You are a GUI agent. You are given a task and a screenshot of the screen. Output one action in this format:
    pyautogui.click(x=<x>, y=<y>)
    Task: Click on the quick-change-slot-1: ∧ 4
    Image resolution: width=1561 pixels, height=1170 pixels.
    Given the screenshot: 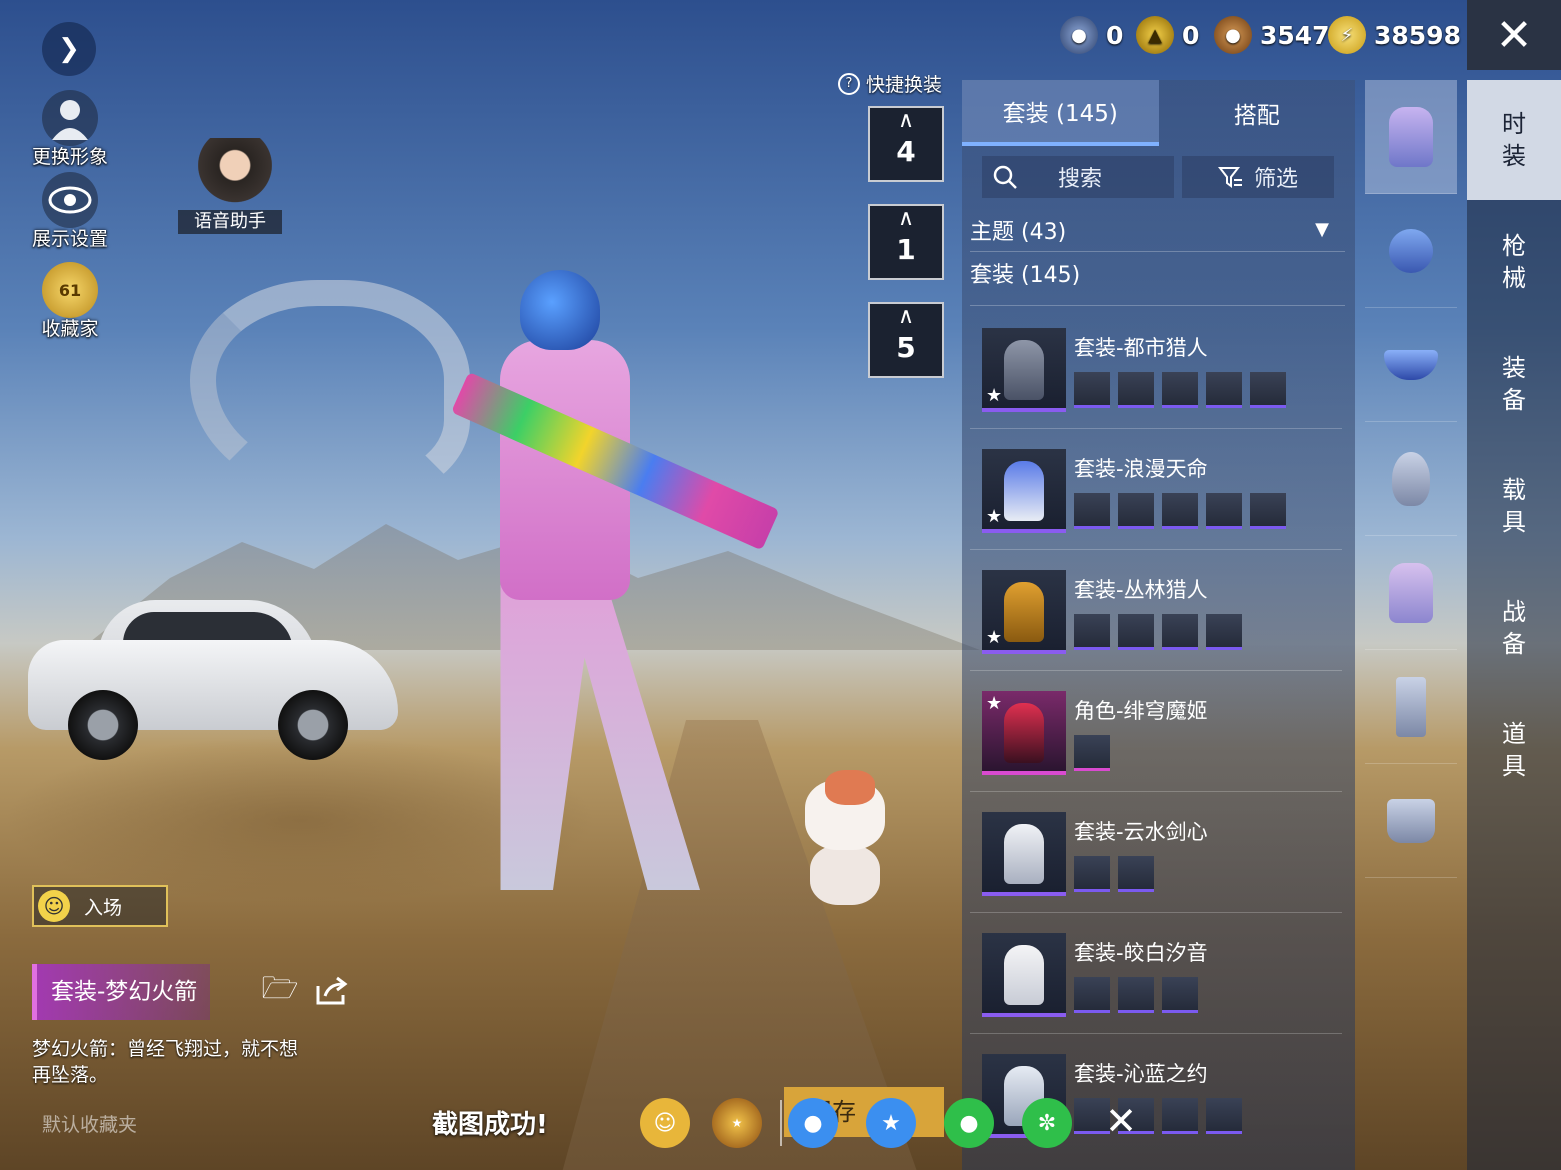 What is the action you would take?
    pyautogui.click(x=906, y=144)
    